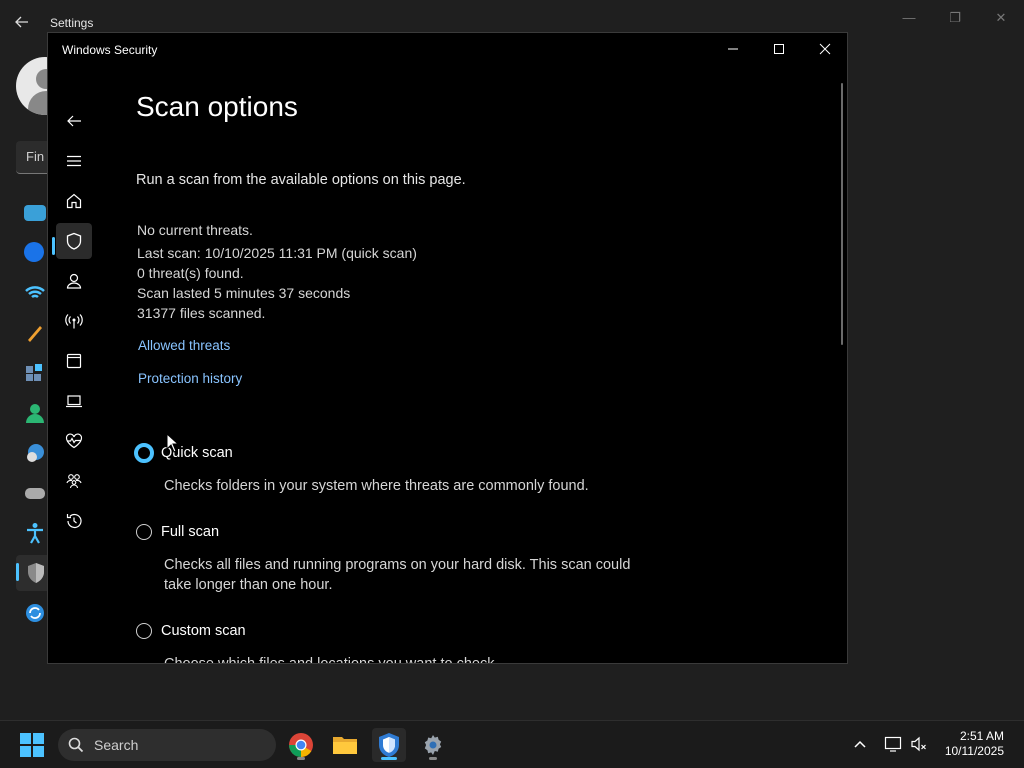 Image resolution: width=1024 pixels, height=768 pixels. Describe the element at coordinates (345, 745) in the screenshot. I see `file-explorer-icon` at that location.